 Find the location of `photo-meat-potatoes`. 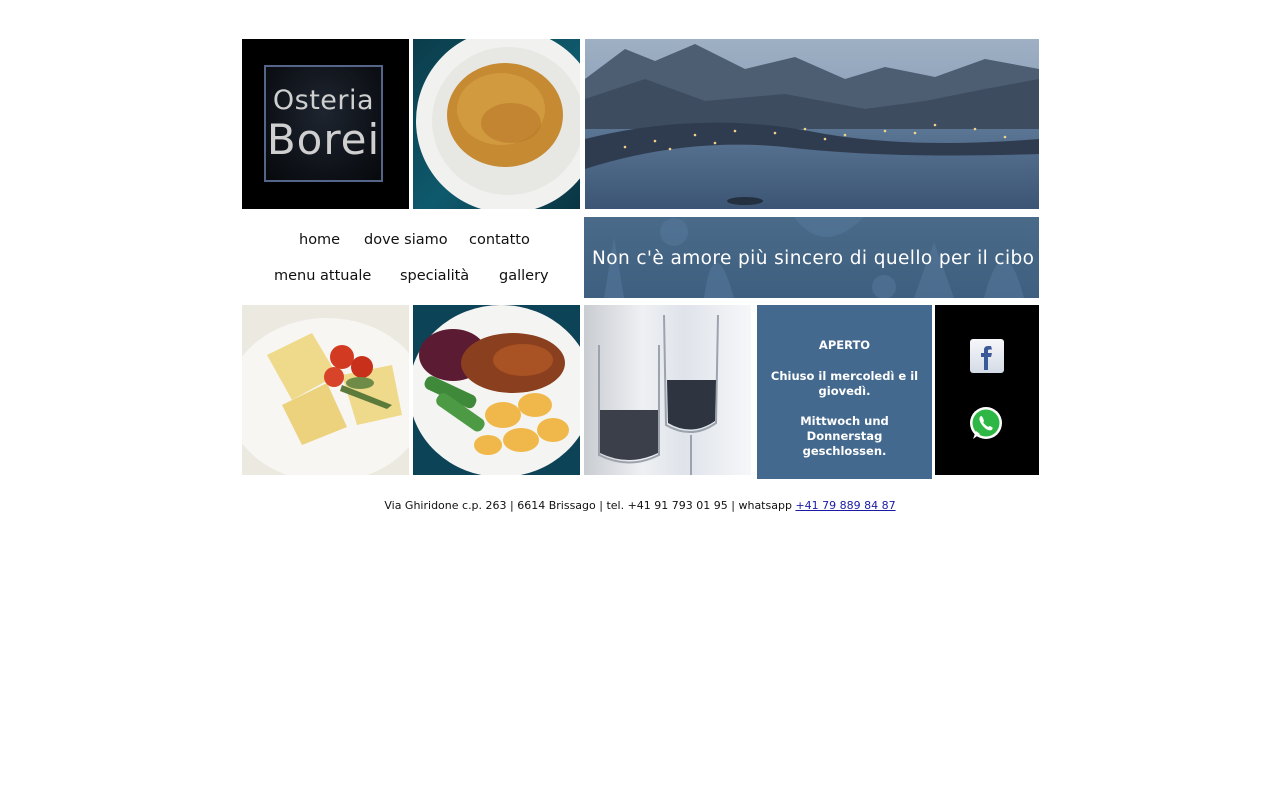

photo-meat-potatoes is located at coordinates (496, 390).